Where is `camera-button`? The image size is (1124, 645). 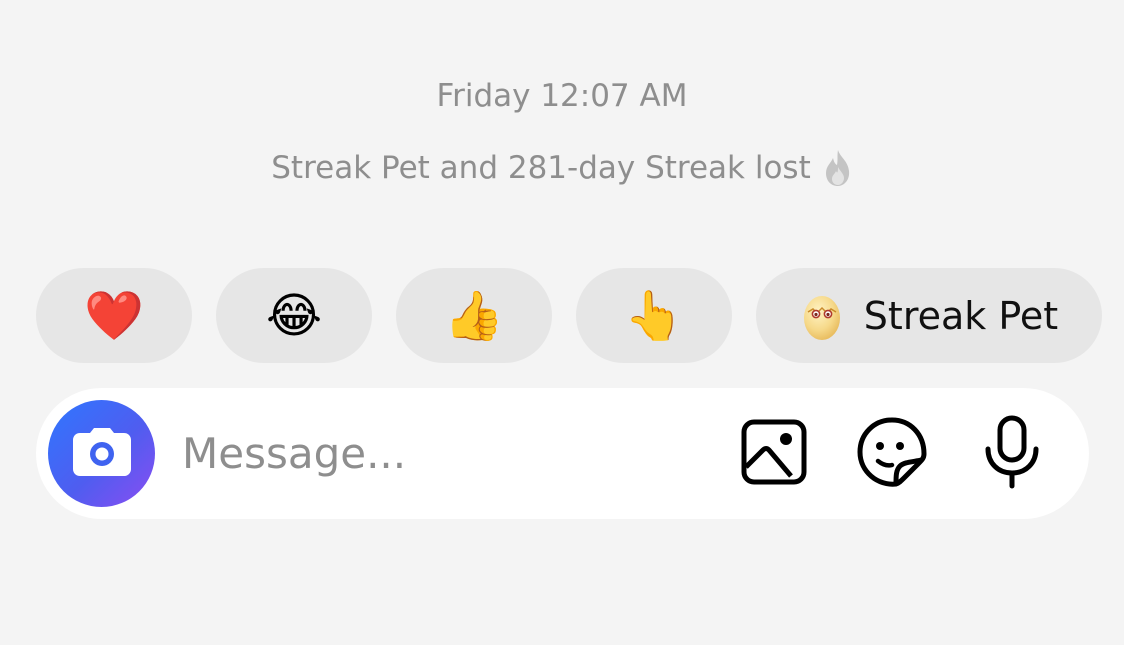 camera-button is located at coordinates (101, 453).